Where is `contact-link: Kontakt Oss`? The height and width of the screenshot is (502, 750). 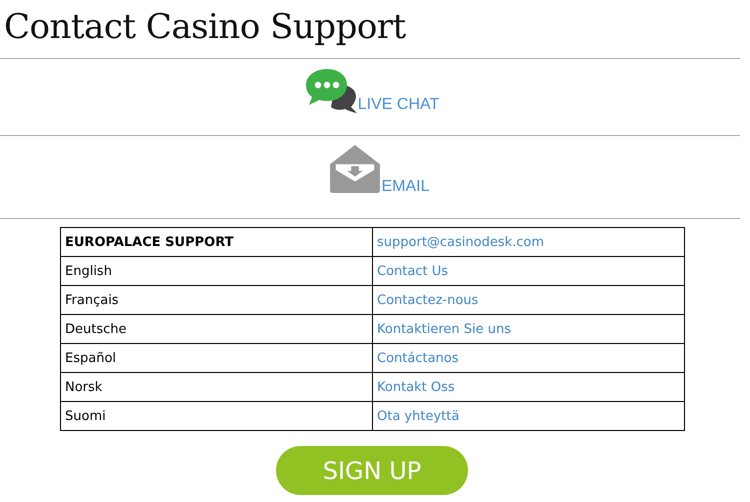 contact-link: Kontakt Oss is located at coordinates (416, 387).